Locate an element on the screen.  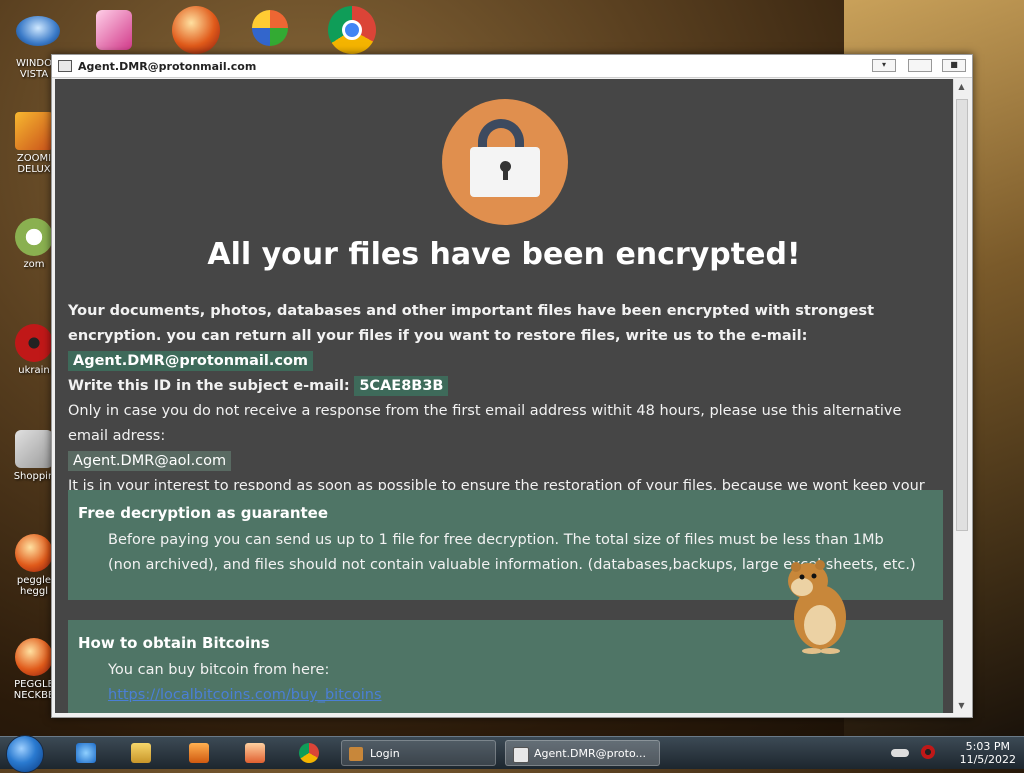
explorer-icon is located at coordinates (141, 753).